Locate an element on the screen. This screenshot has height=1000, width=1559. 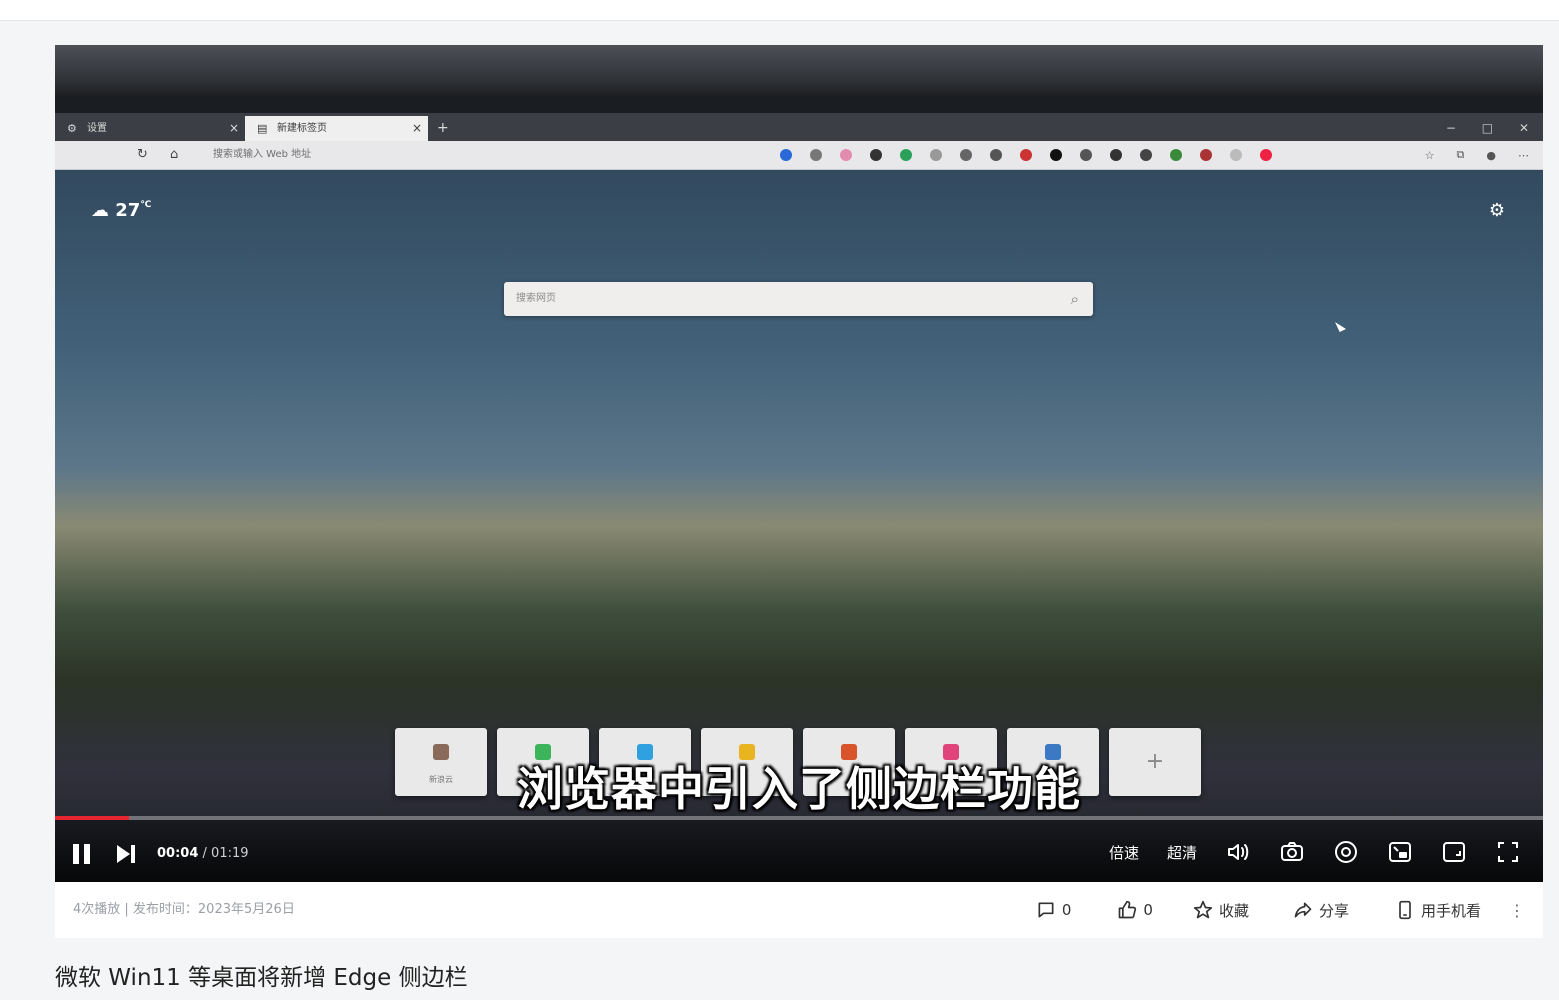
minimize-icon: − is located at coordinates (1450, 128).